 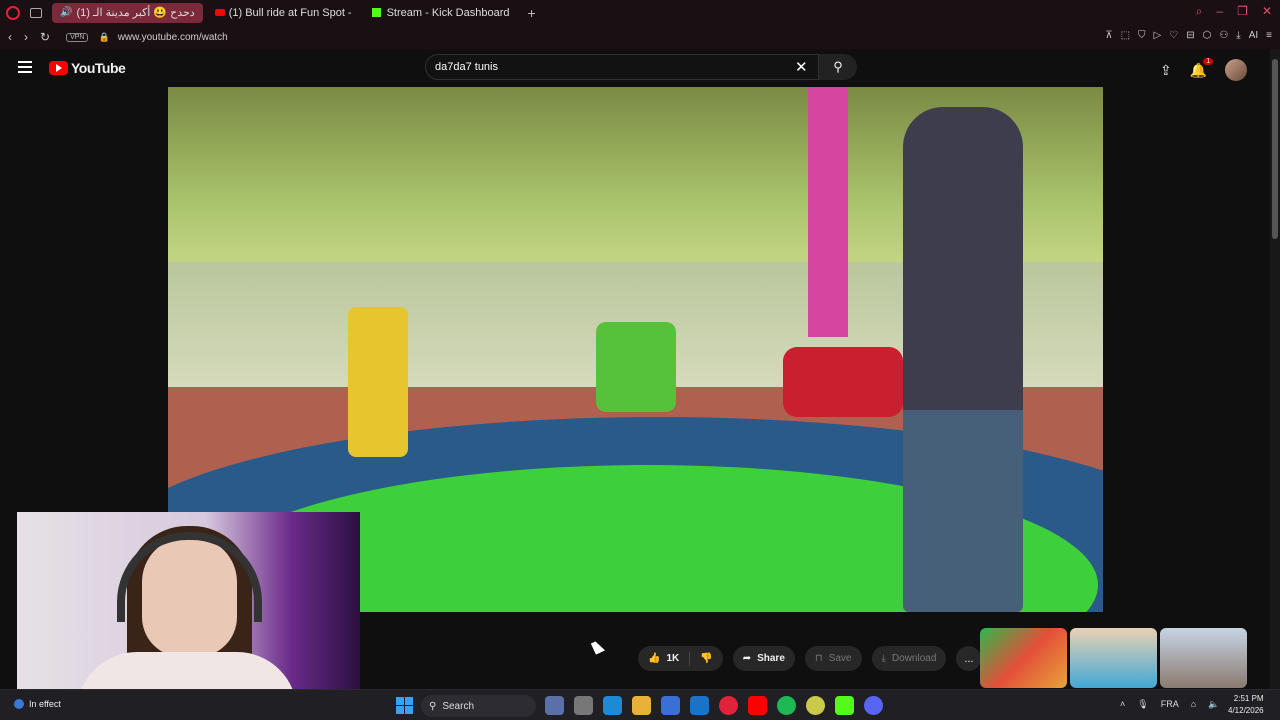 I want to click on scrollbar-thumb, so click(x=1275, y=149).